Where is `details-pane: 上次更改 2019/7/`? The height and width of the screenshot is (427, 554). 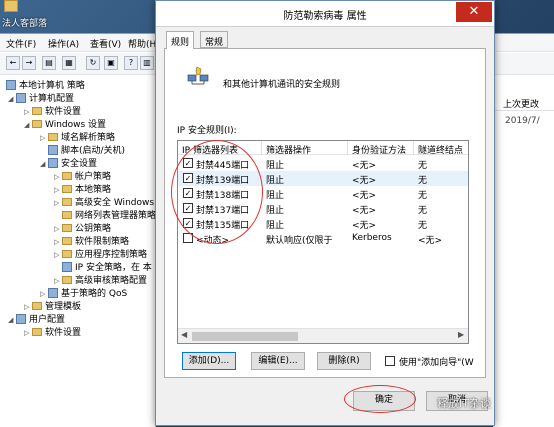 details-pane: 上次更改 2019/7/ is located at coordinates (523, 251).